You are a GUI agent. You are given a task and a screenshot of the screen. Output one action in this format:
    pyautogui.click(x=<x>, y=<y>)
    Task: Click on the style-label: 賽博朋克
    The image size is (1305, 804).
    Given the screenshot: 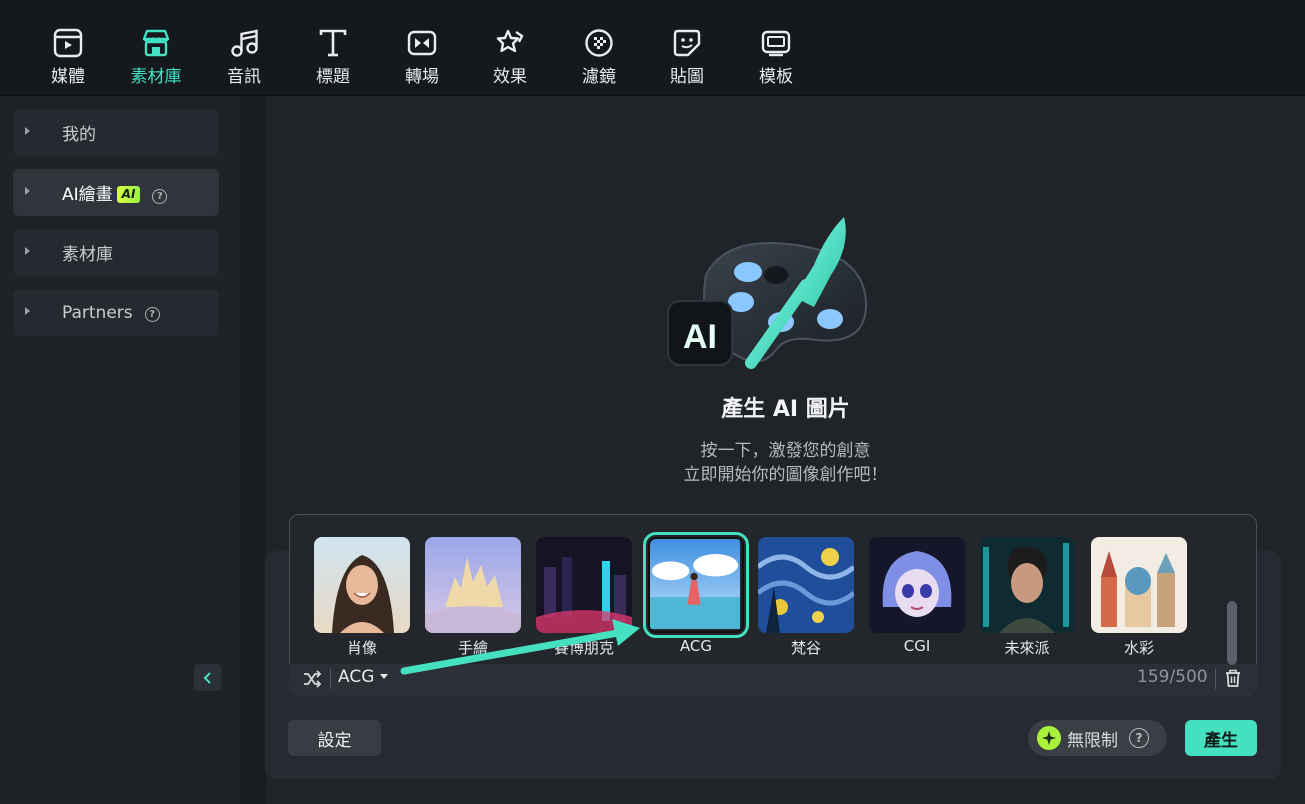 What is the action you would take?
    pyautogui.click(x=583, y=648)
    